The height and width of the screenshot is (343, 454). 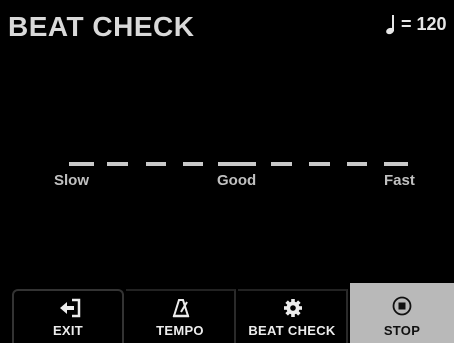 I want to click on exit-button-label: EXIT, so click(x=68, y=330).